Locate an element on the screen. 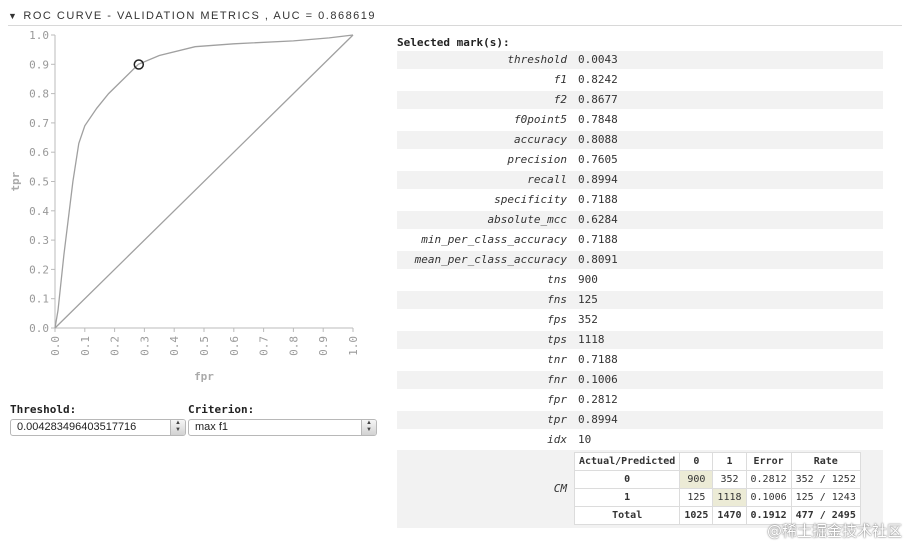 The width and height of the screenshot is (908, 547). metric-row: absolute_mcc 0.6284 is located at coordinates (640, 220).